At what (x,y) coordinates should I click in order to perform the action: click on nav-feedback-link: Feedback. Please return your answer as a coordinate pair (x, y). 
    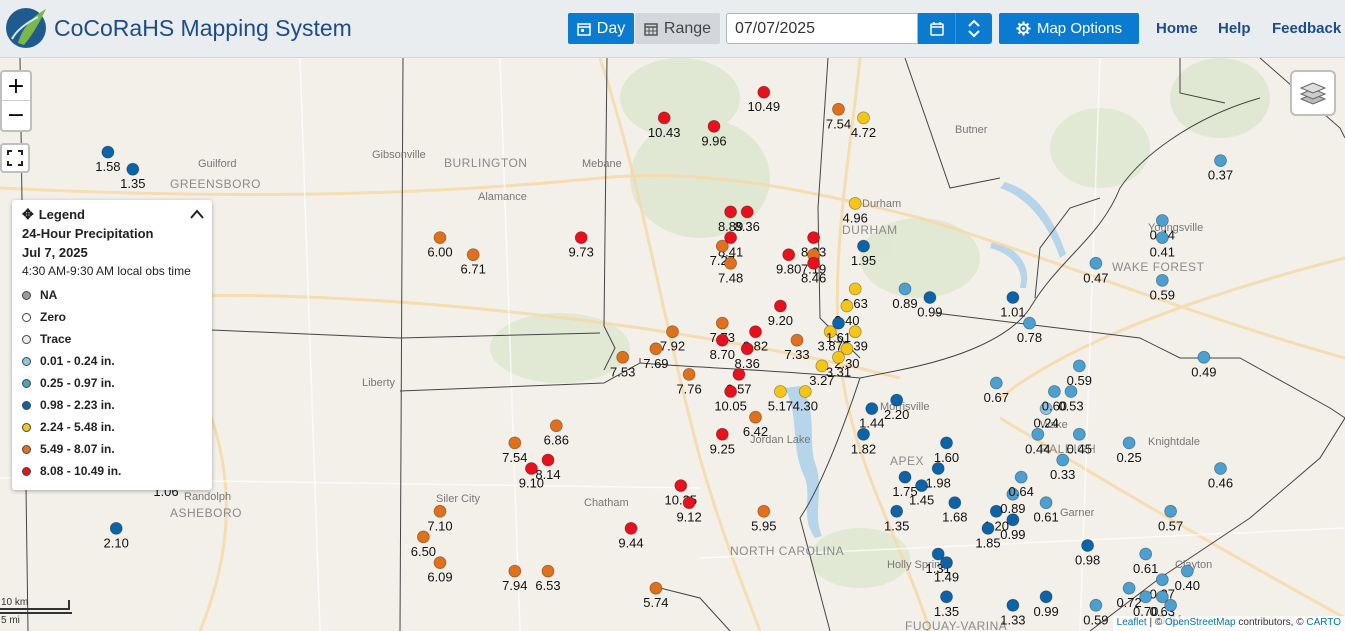
    Looking at the image, I should click on (1306, 28).